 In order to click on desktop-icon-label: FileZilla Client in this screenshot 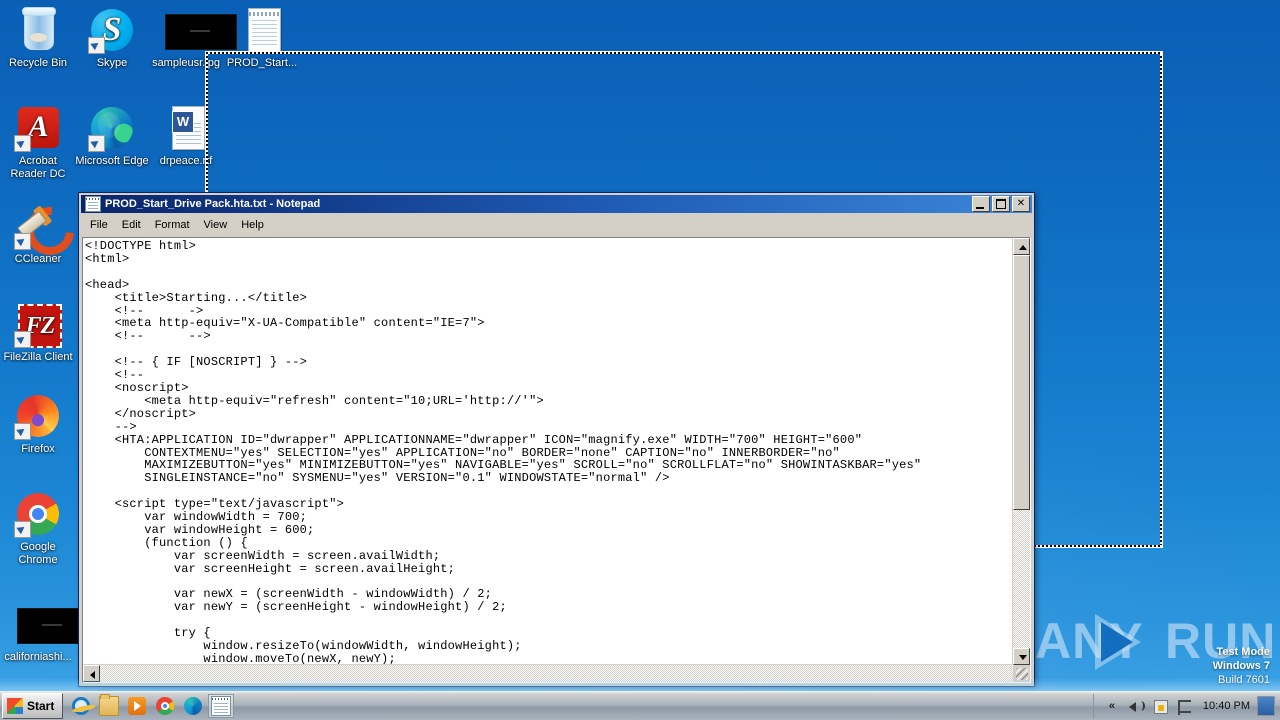, I will do `click(38, 357)`.